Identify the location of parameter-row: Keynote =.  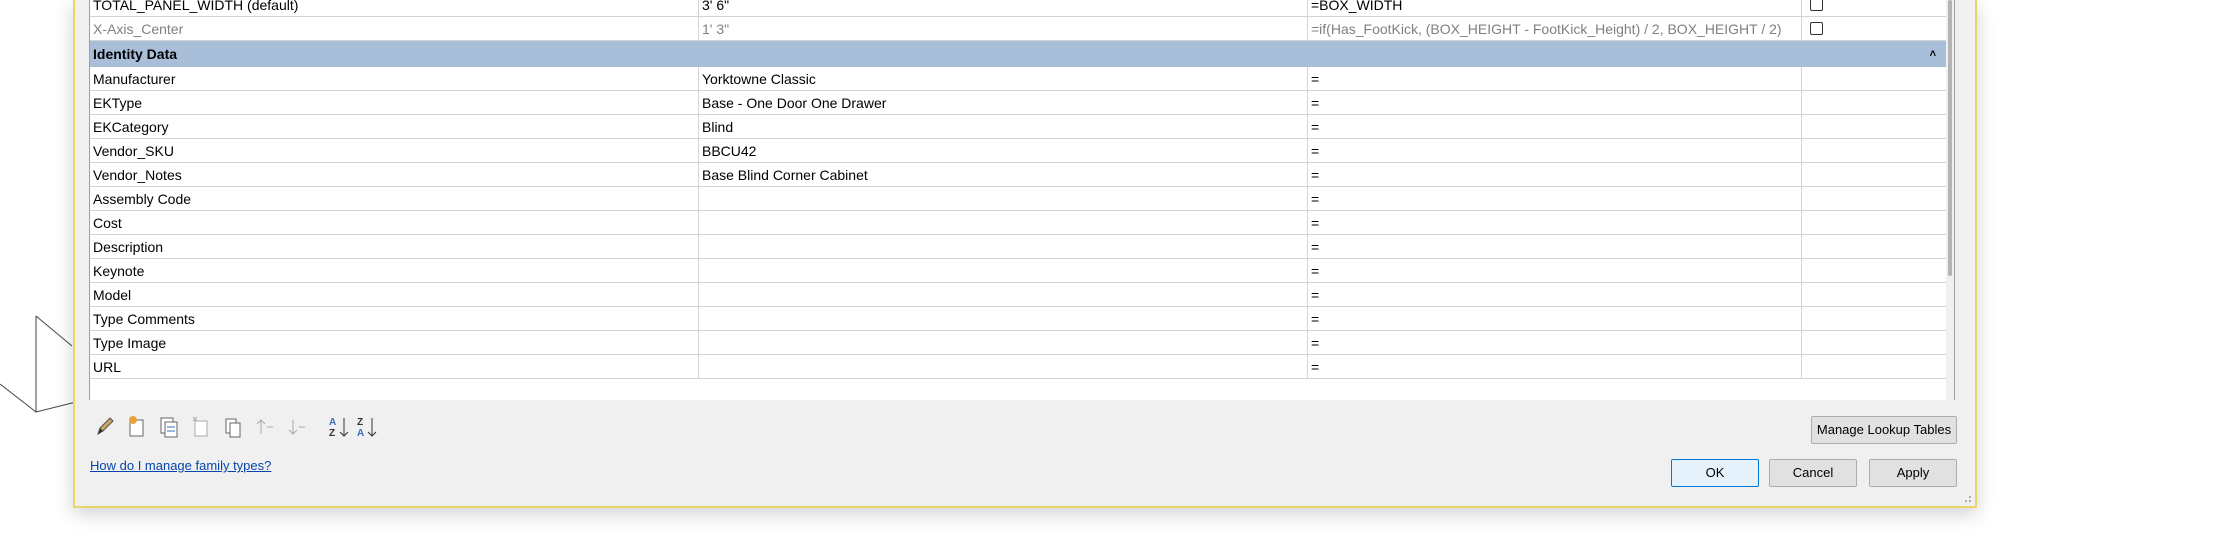
(1018, 271).